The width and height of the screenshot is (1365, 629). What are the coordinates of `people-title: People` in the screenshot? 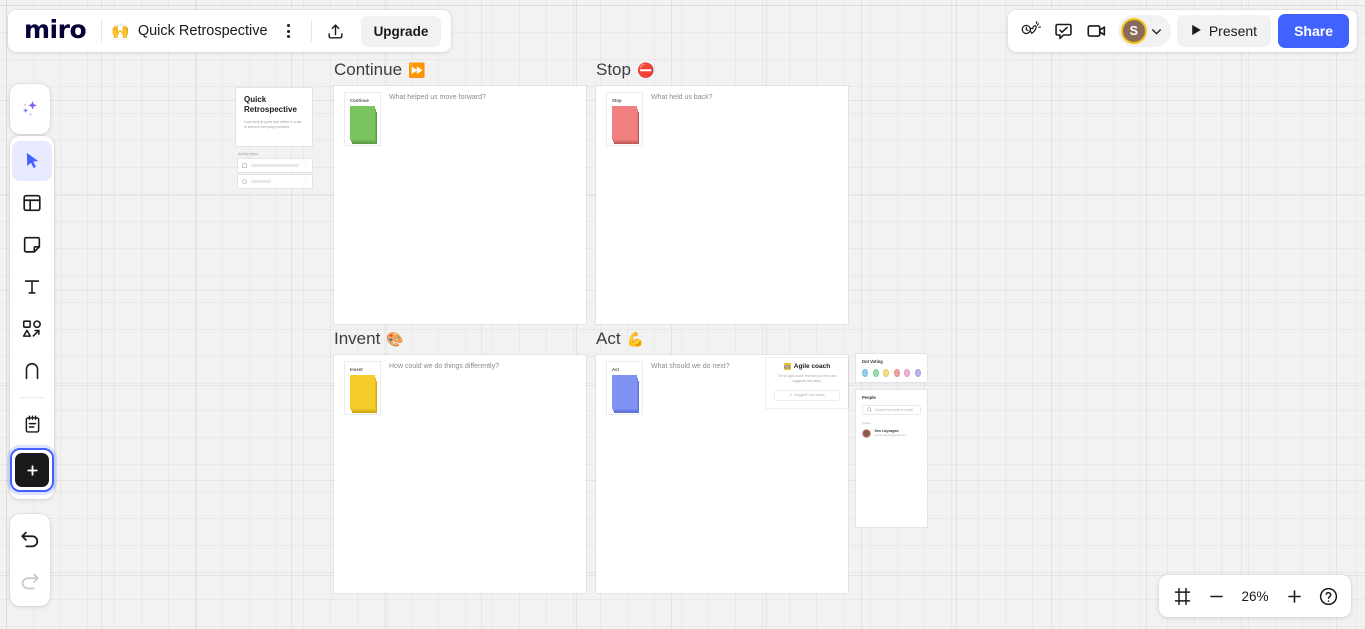 It's located at (869, 397).